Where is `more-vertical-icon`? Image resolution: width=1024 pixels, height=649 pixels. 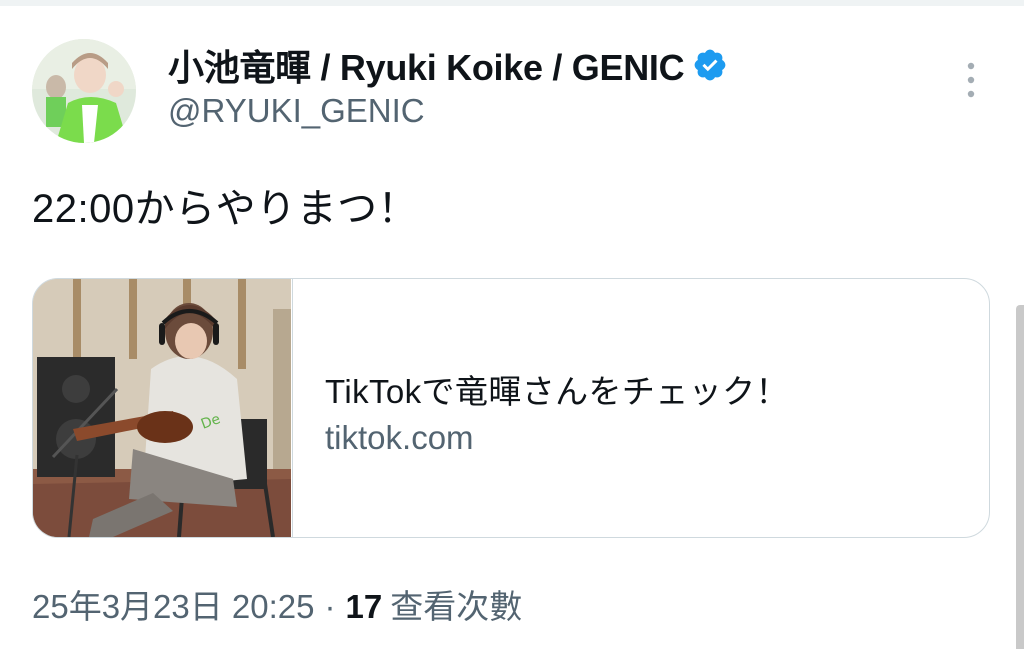 more-vertical-icon is located at coordinates (971, 80).